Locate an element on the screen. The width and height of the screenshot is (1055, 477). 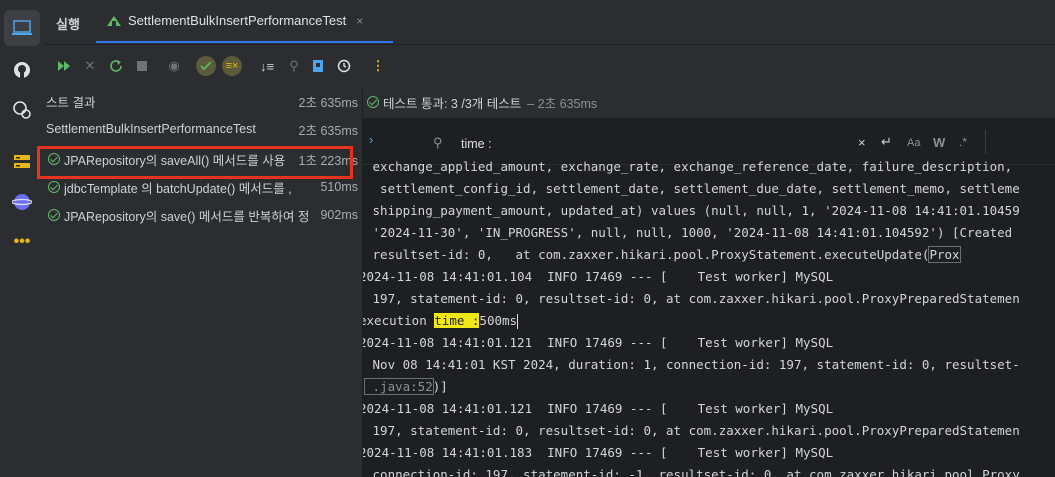
test-status-bar: 테스트 통과: 3 /3개 테스트 – 2초 635ms is located at coordinates (709, 102).